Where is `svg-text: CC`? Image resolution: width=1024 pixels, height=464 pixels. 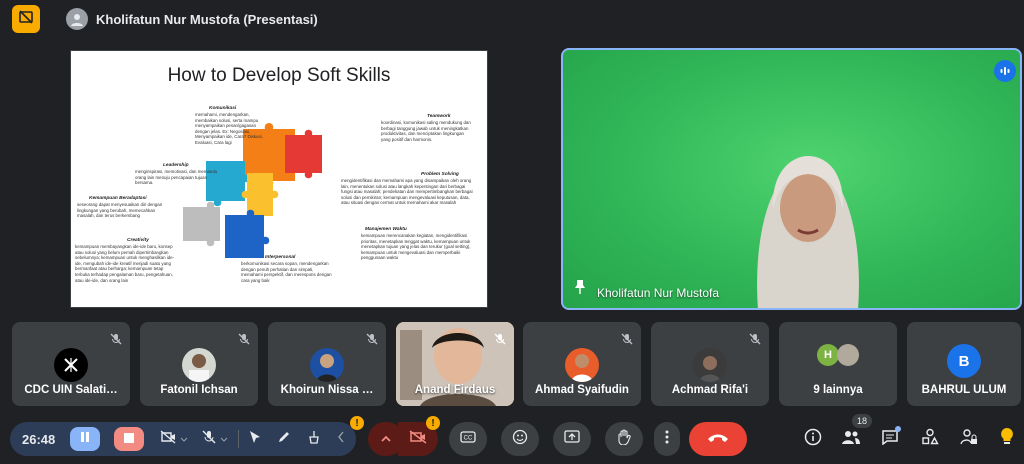 svg-text: CC is located at coordinates (468, 439).